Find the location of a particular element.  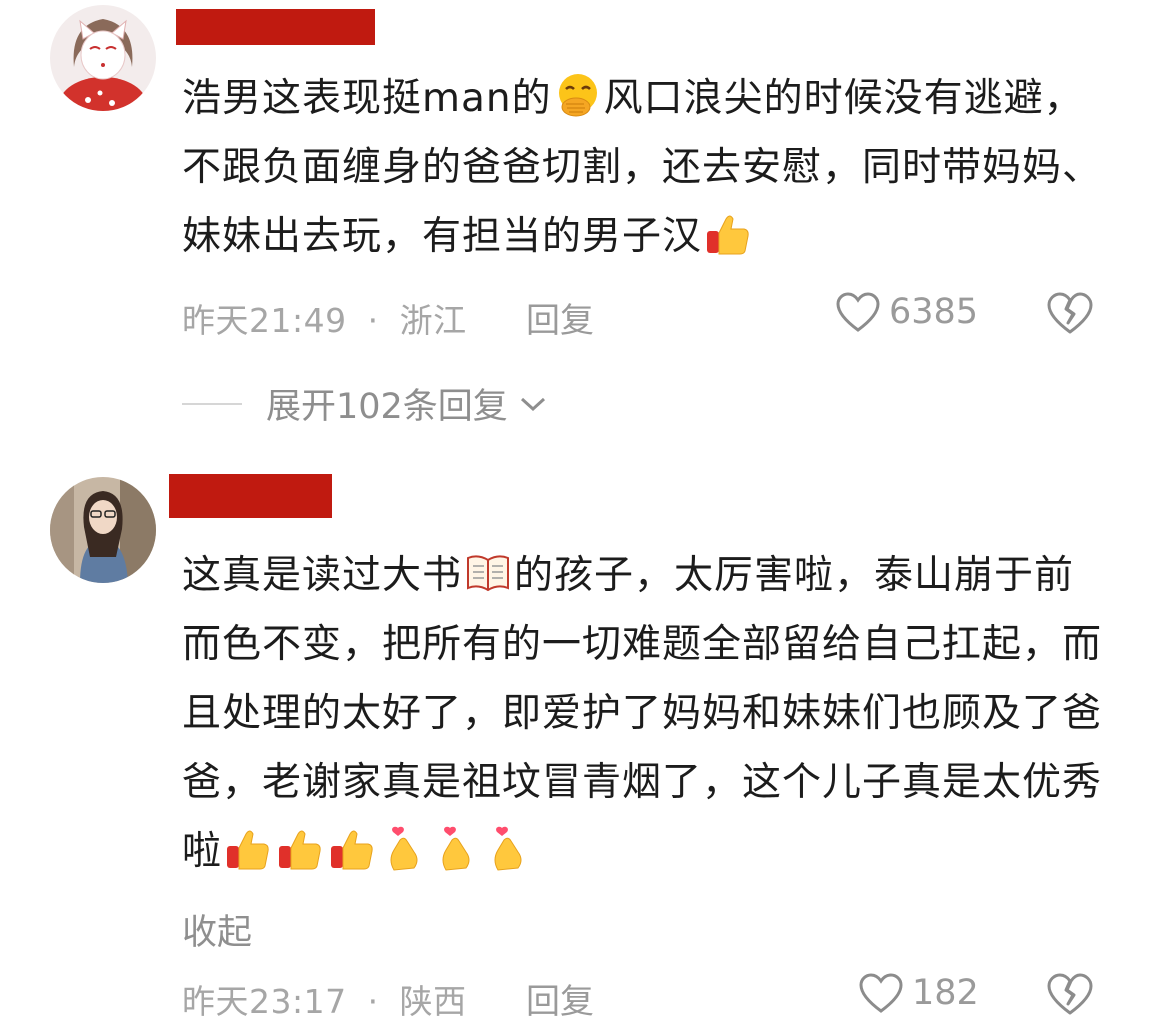

comment-text-part1: 这真是读过大书 is located at coordinates (322, 575).